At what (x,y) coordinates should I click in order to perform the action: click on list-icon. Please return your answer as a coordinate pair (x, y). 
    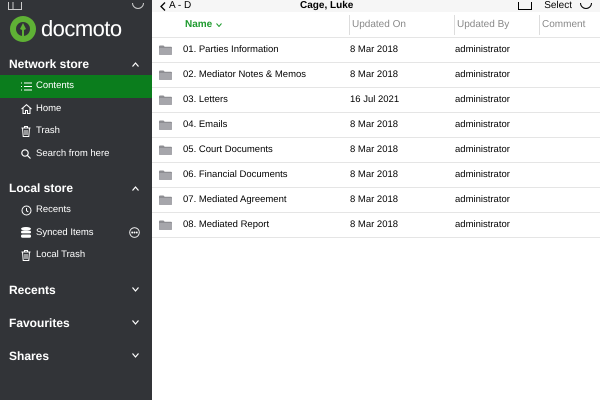
    Looking at the image, I should click on (26, 86).